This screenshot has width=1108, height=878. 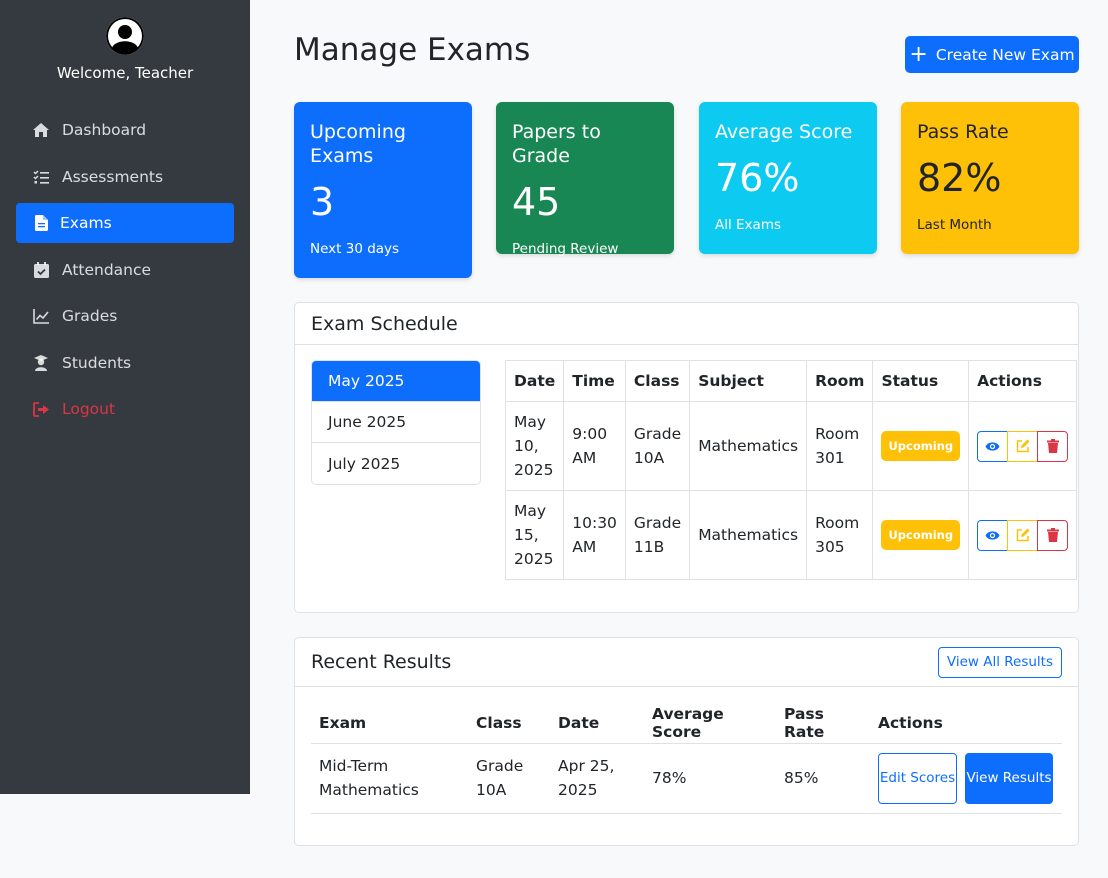 What do you see at coordinates (355, 249) in the screenshot?
I see `stat-subtitle: Next 30 days` at bounding box center [355, 249].